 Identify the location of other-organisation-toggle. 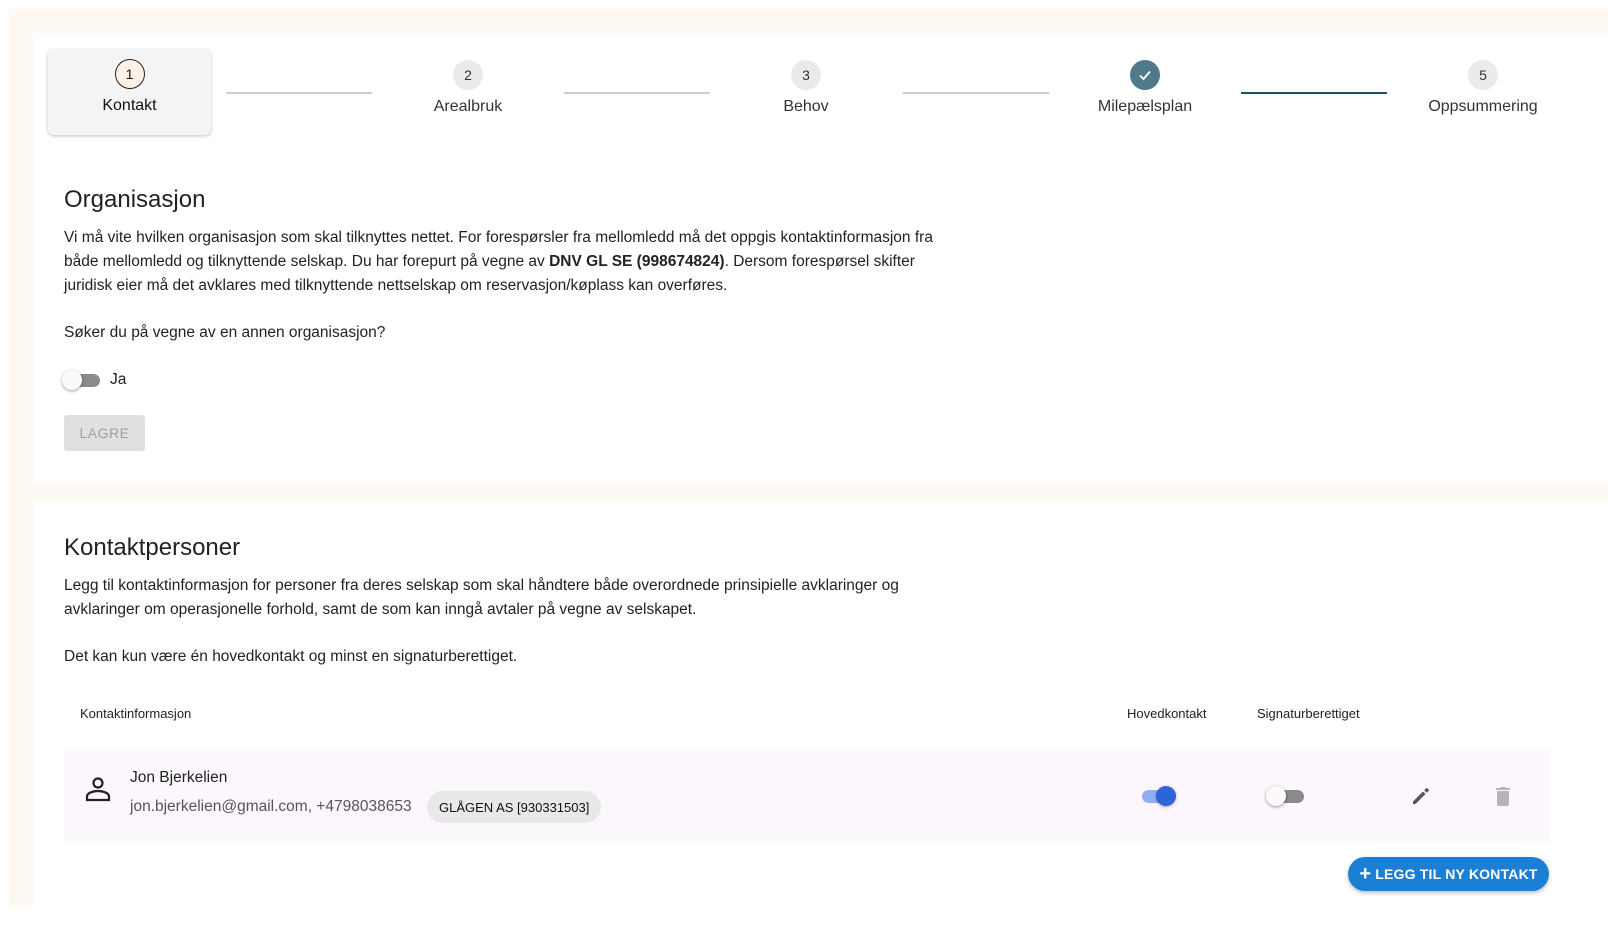
(81, 380).